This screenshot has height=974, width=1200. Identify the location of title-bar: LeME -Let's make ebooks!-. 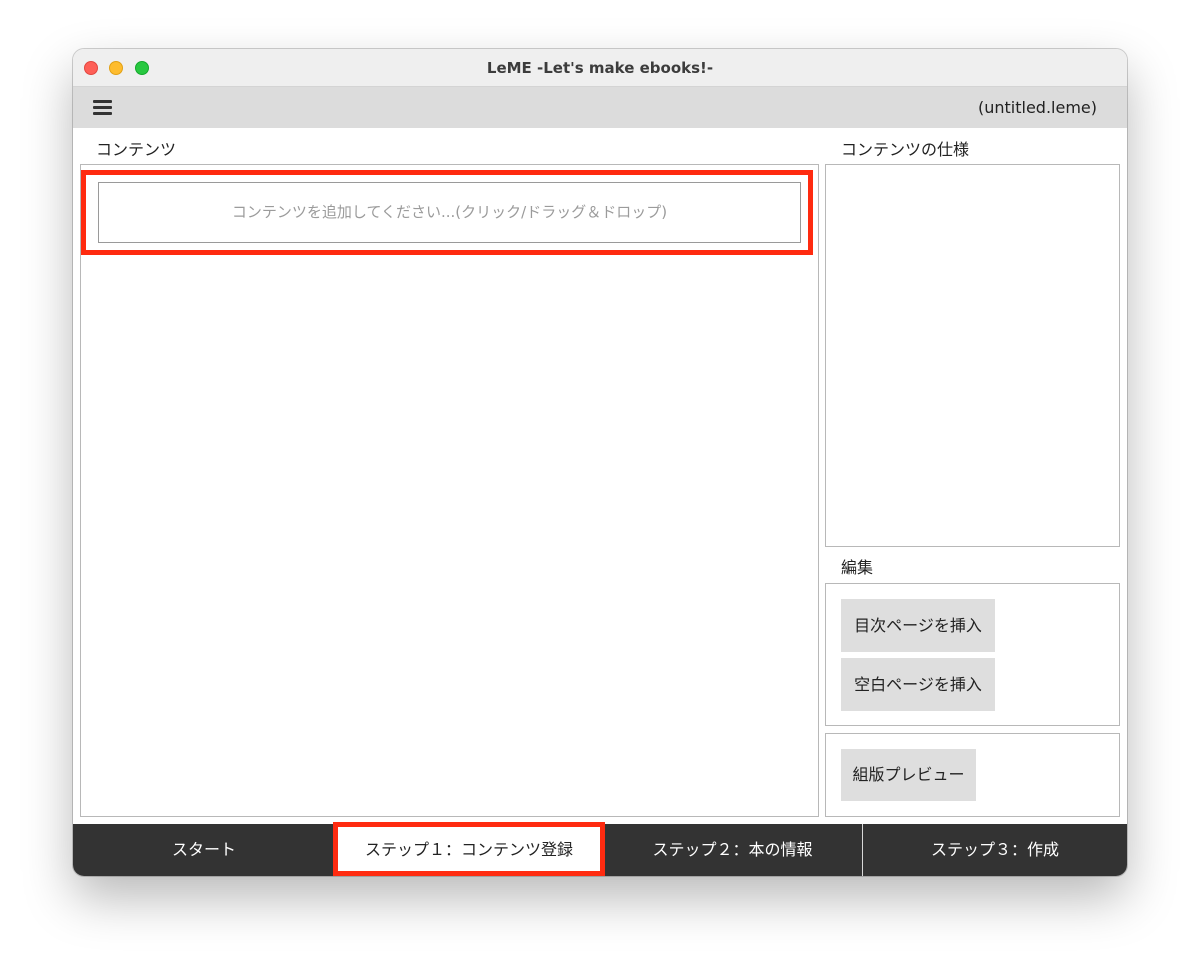
(600, 68).